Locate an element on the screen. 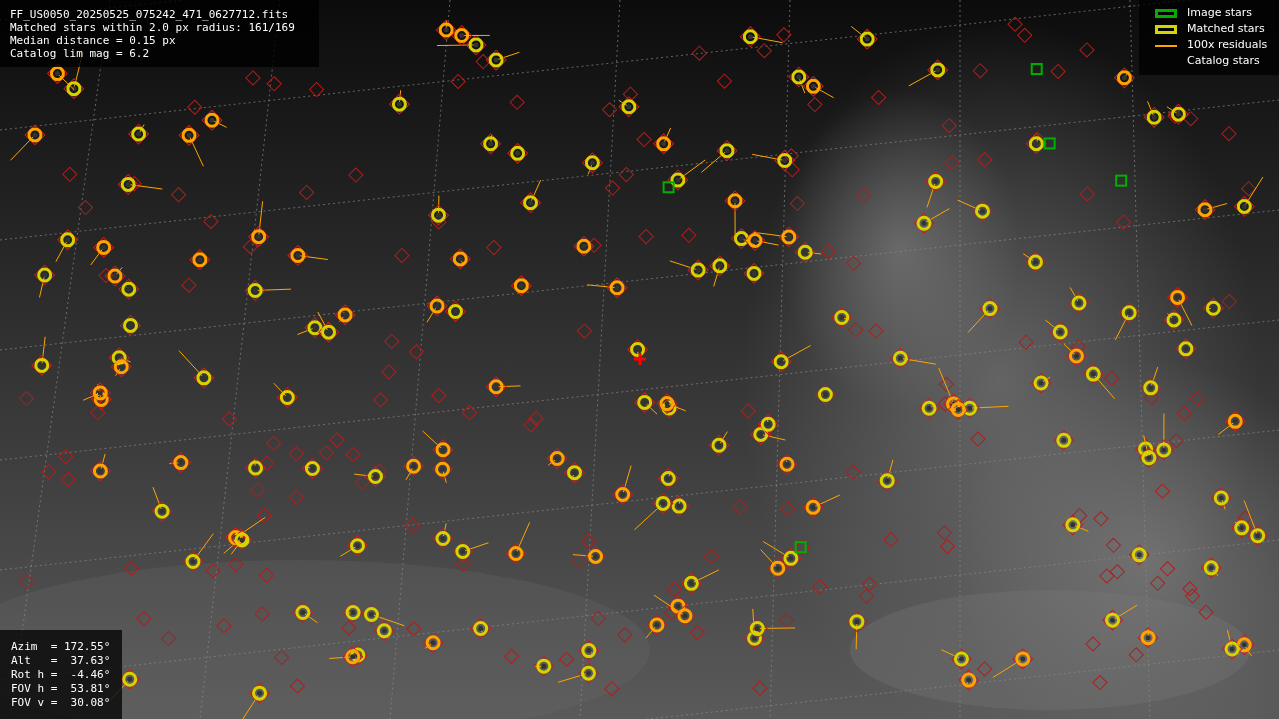 Image resolution: width=1279 pixels, height=719 pixels. legend-label: Matched stars is located at coordinates (1226, 29).